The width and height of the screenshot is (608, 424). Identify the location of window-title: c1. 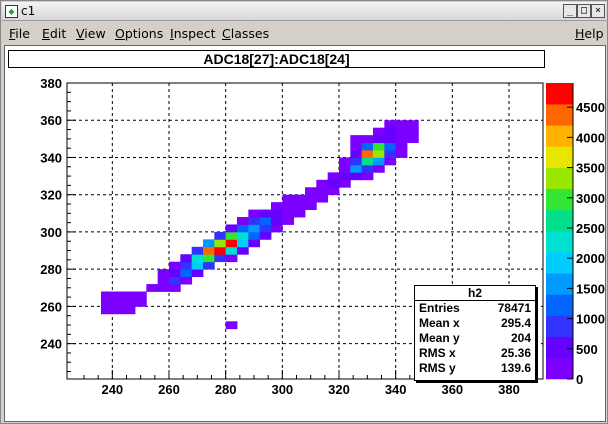
(28, 11).